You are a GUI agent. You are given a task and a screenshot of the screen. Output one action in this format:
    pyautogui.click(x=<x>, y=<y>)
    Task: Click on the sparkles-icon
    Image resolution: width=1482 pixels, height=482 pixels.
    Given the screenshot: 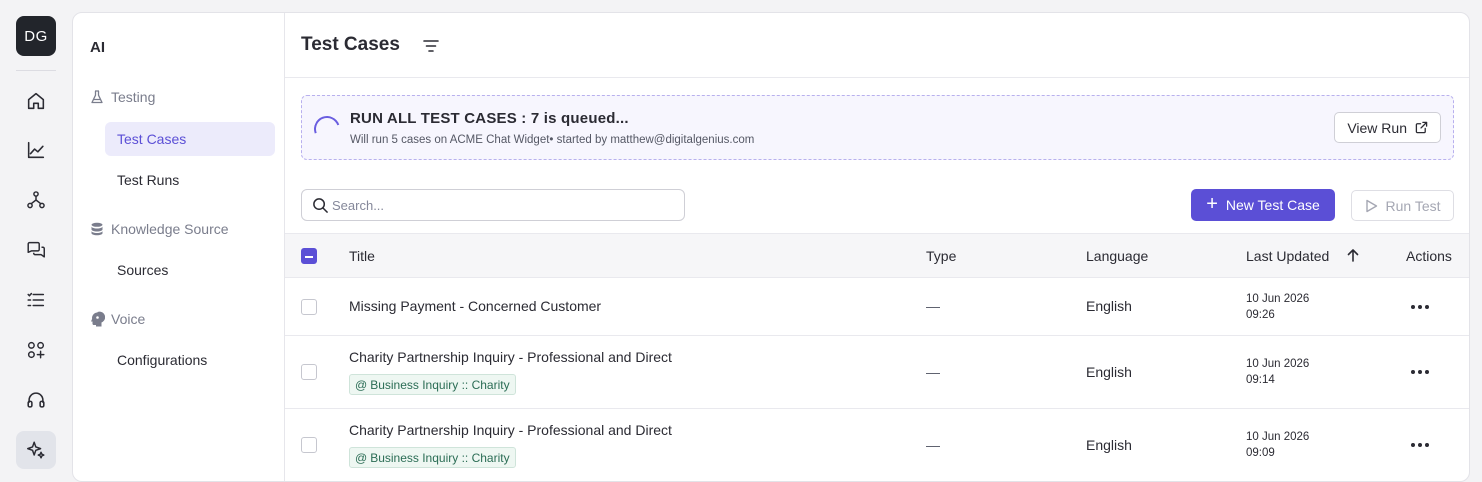 What is the action you would take?
    pyautogui.click(x=36, y=450)
    